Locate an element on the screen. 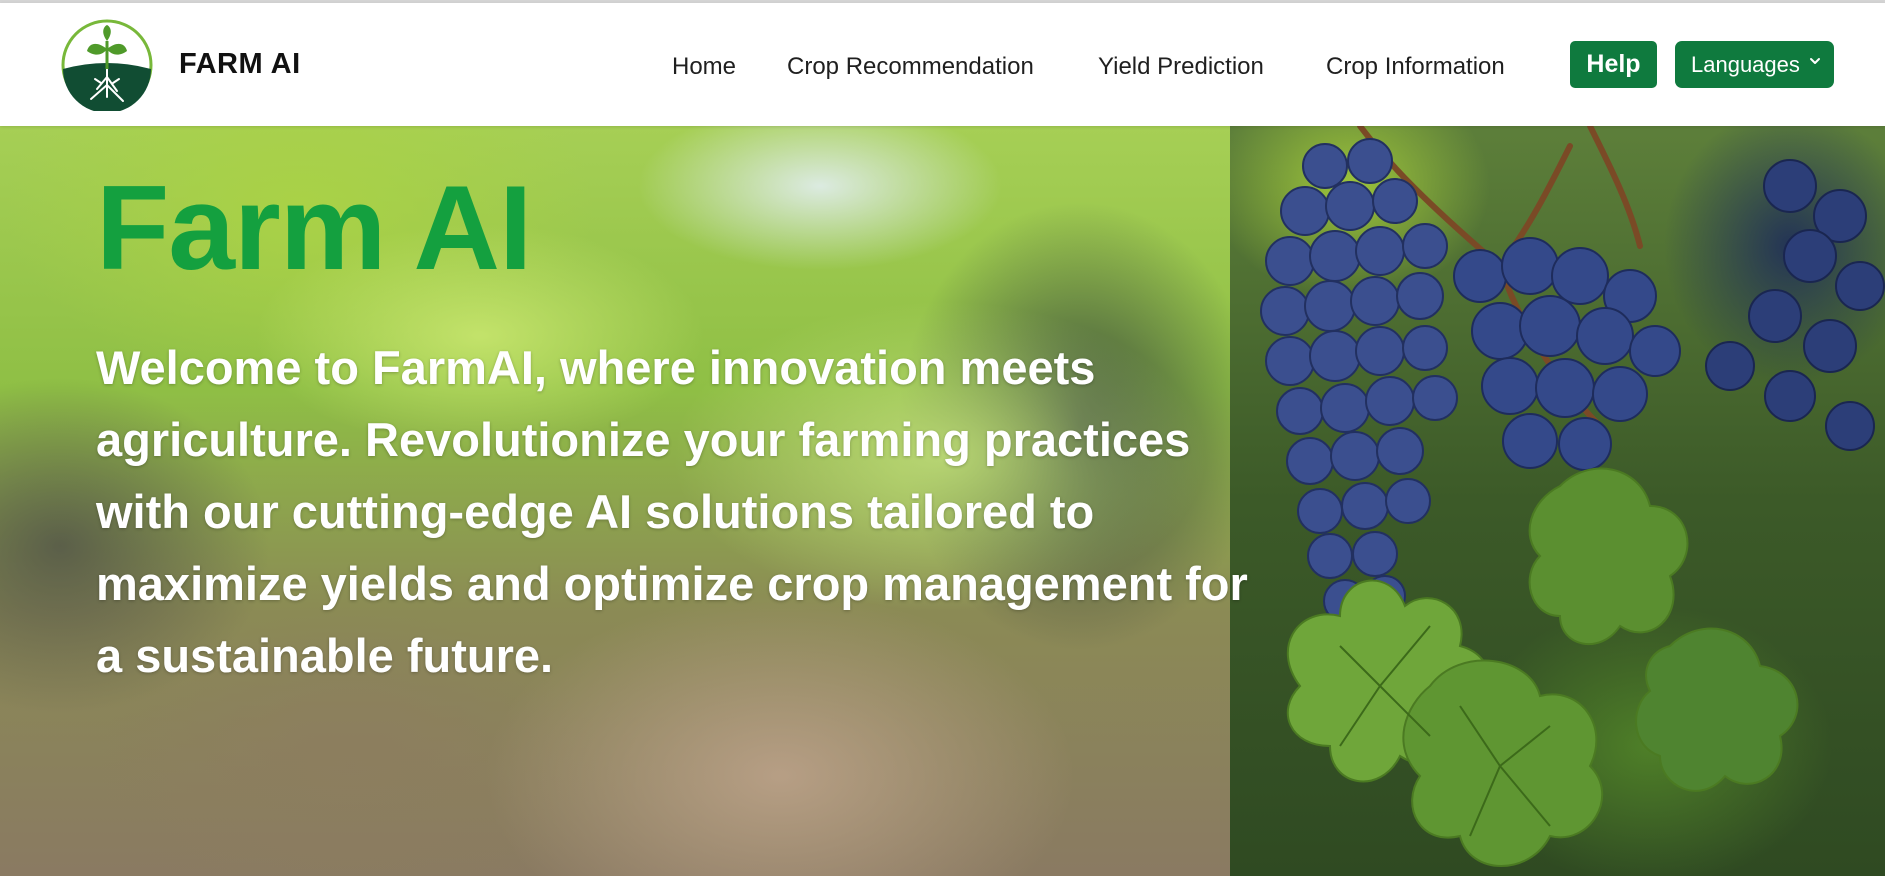  hero-title: Farm AI is located at coordinates (314, 228).